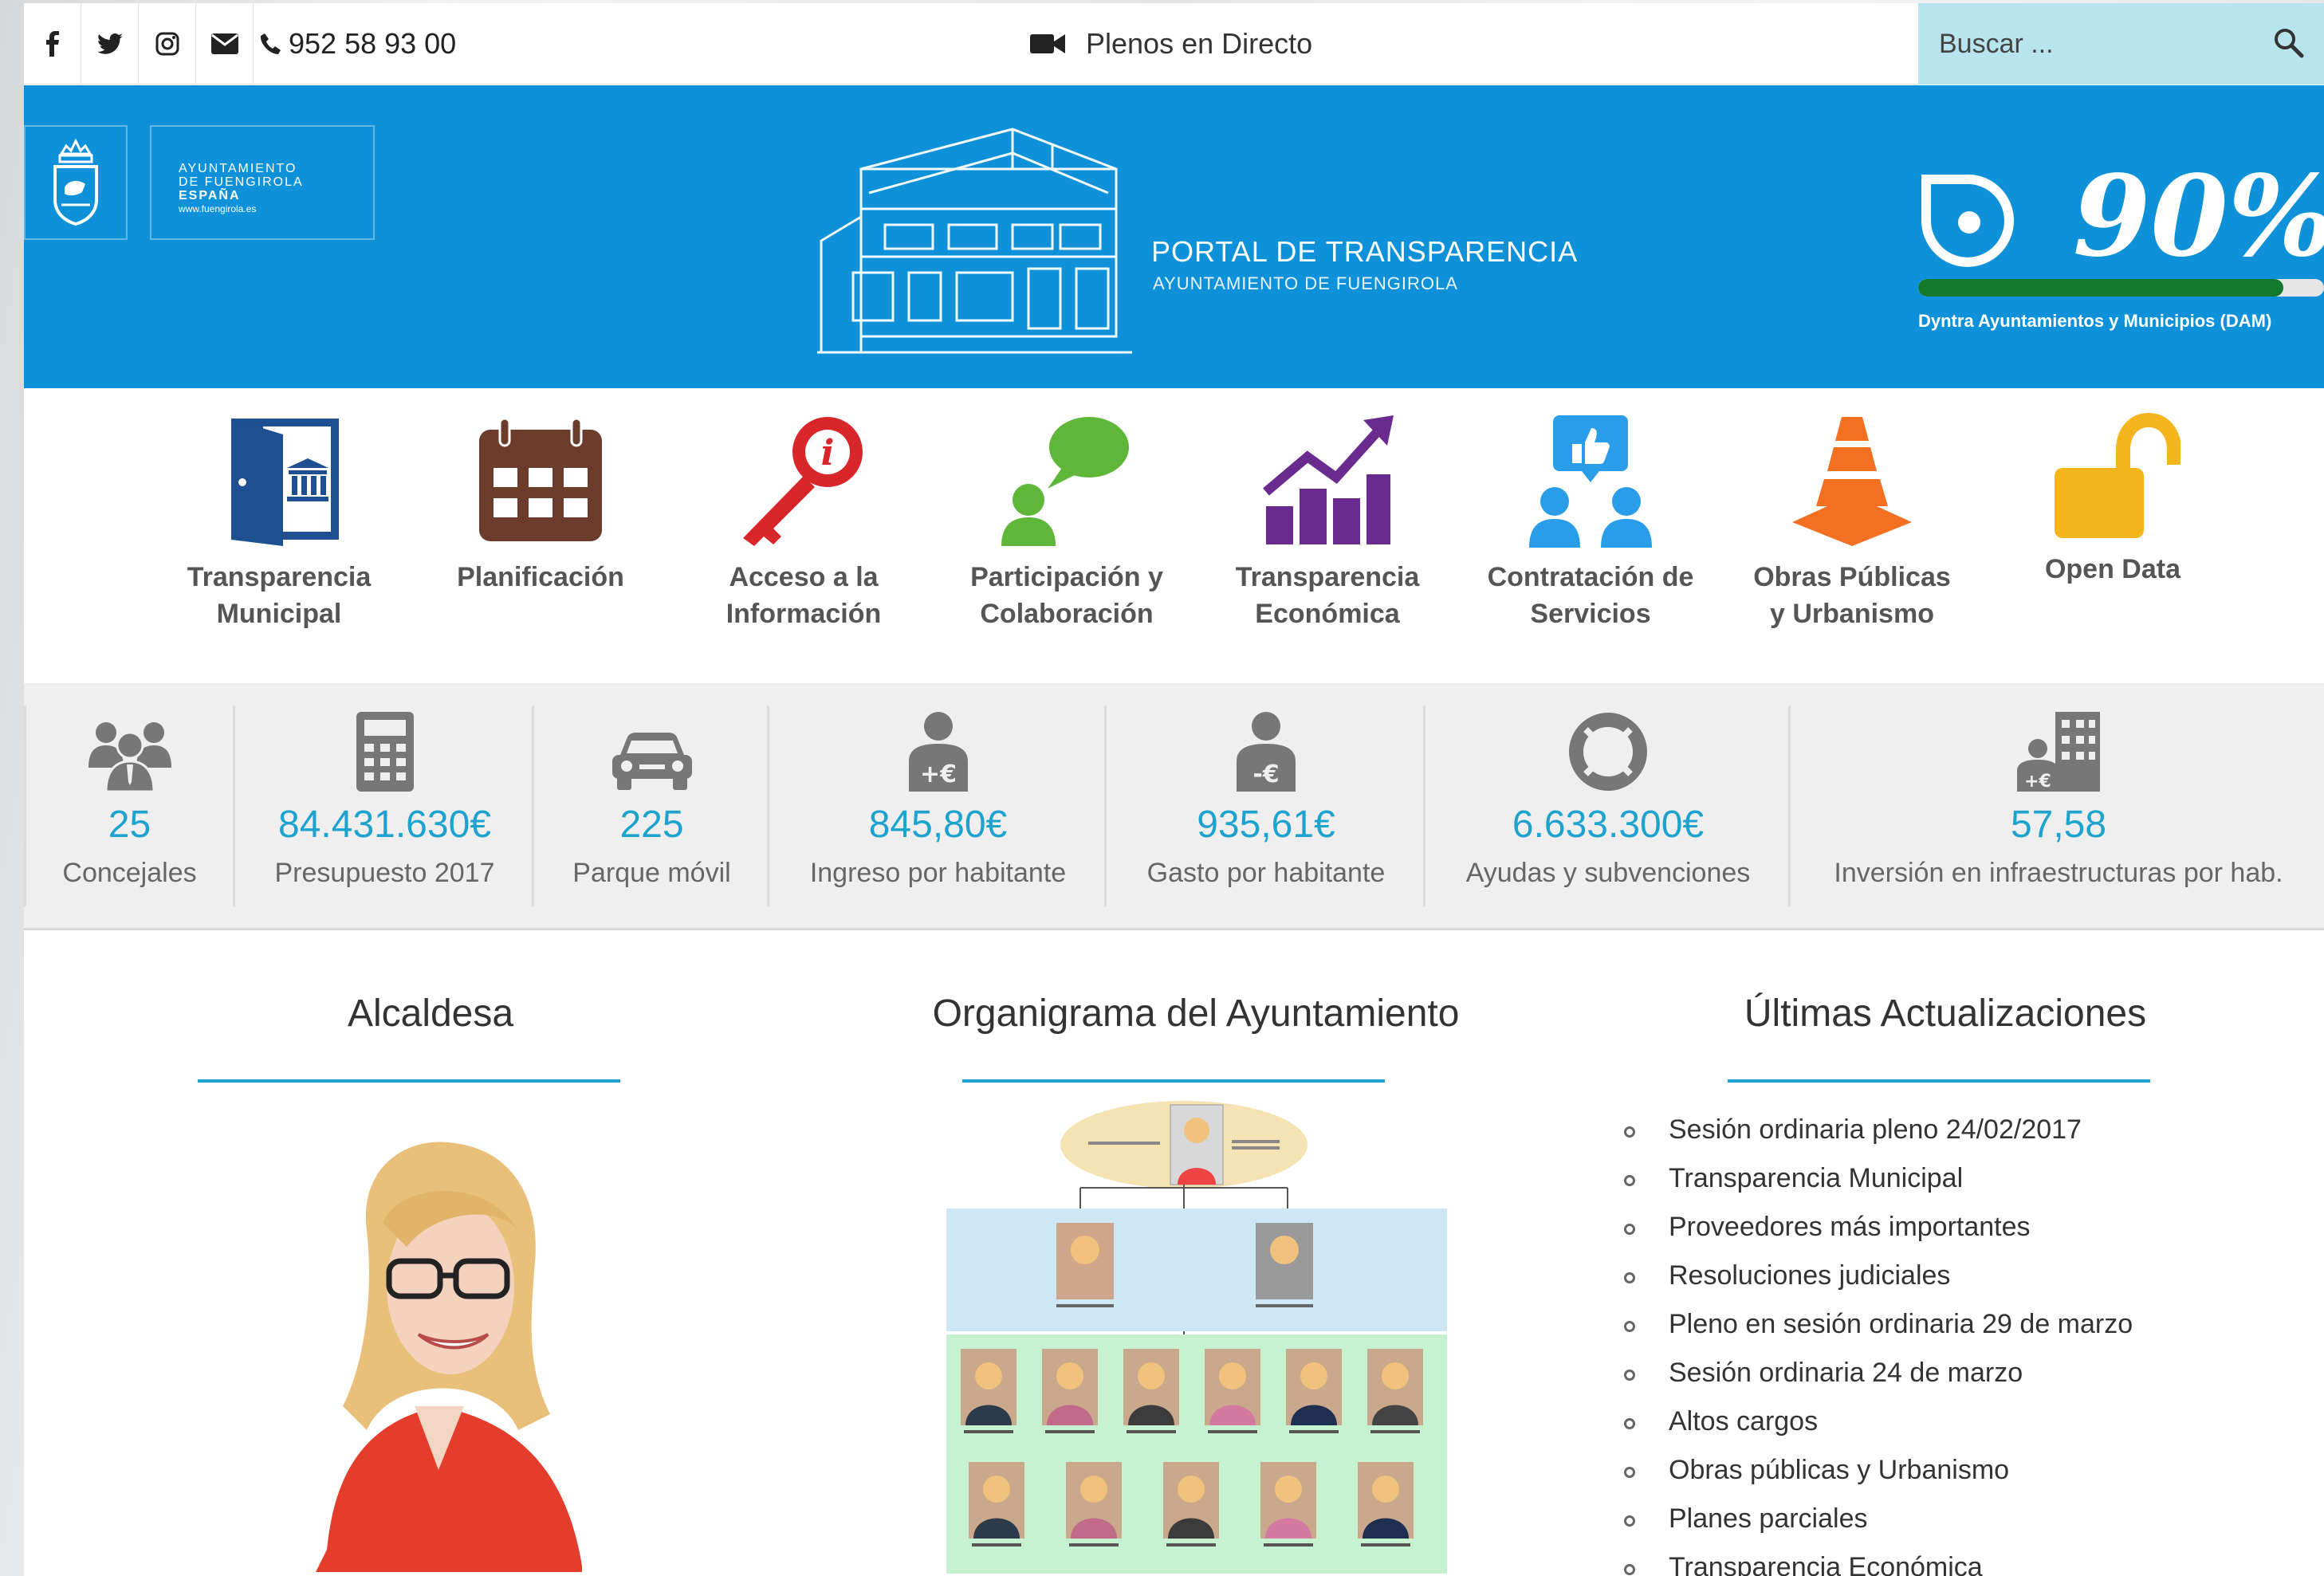 This screenshot has height=1576, width=2324. Describe the element at coordinates (804, 614) in the screenshot. I see `category-label: Información` at that location.